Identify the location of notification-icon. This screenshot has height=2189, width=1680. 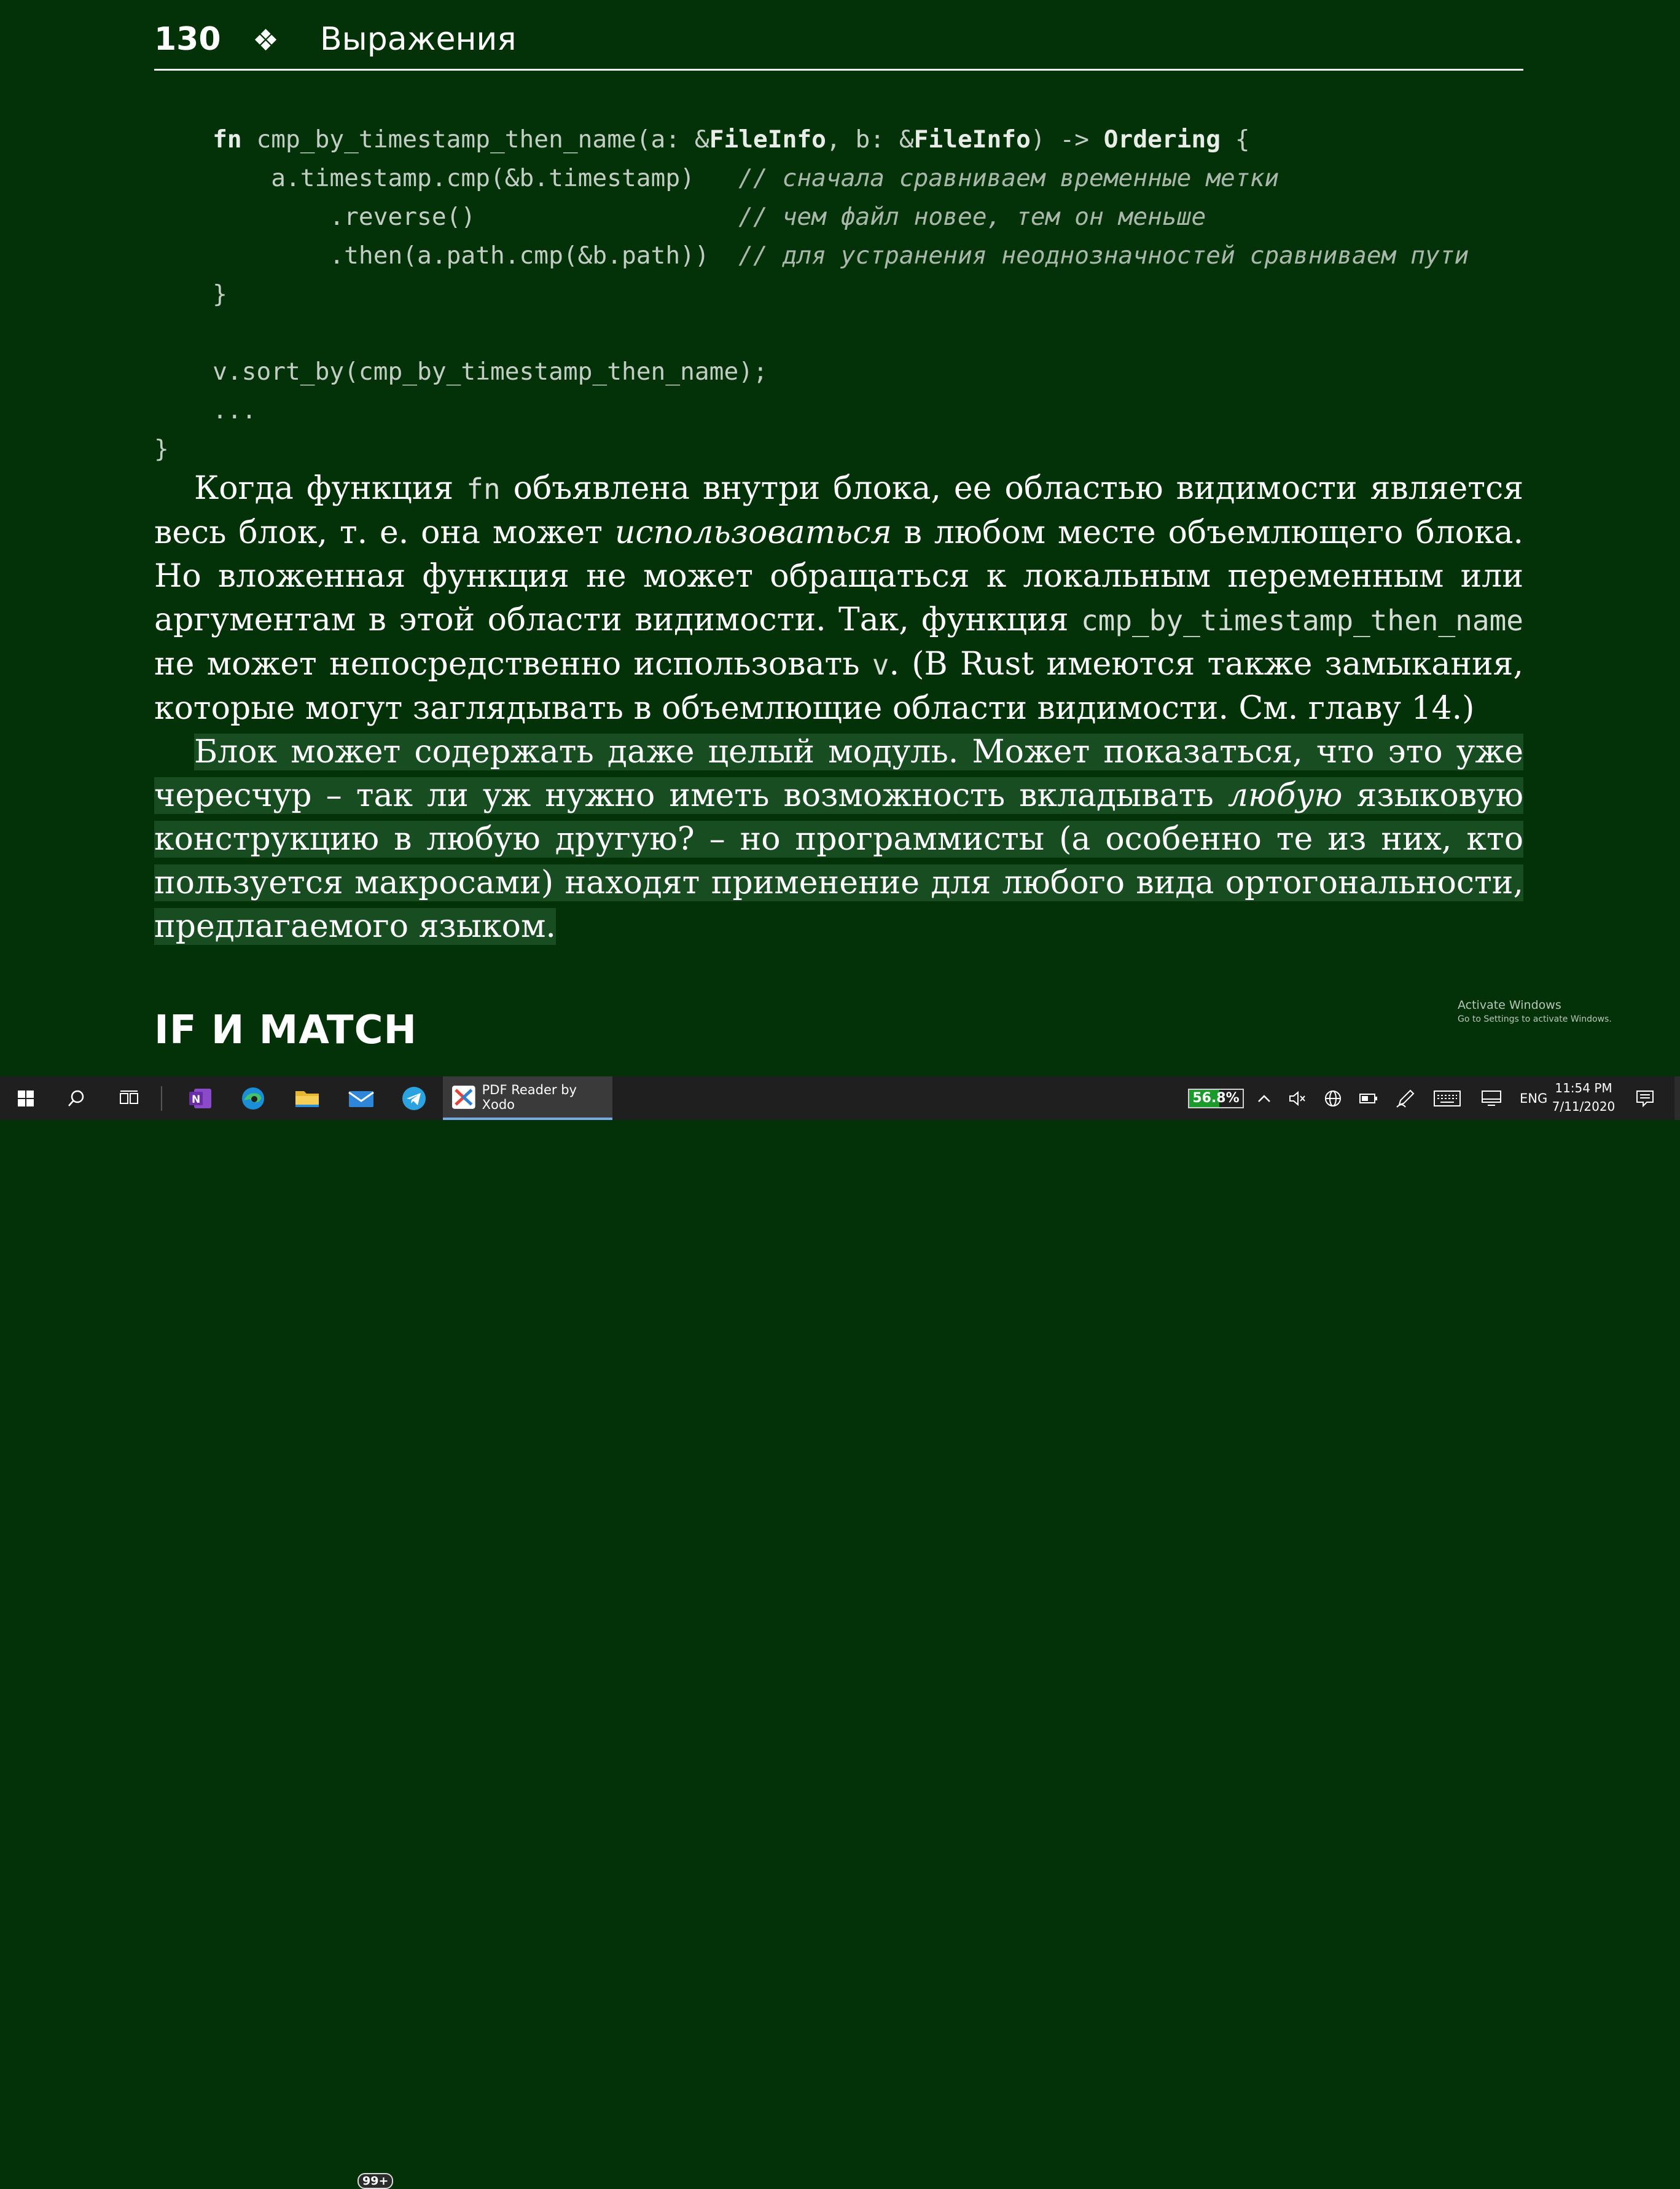
(1645, 1098).